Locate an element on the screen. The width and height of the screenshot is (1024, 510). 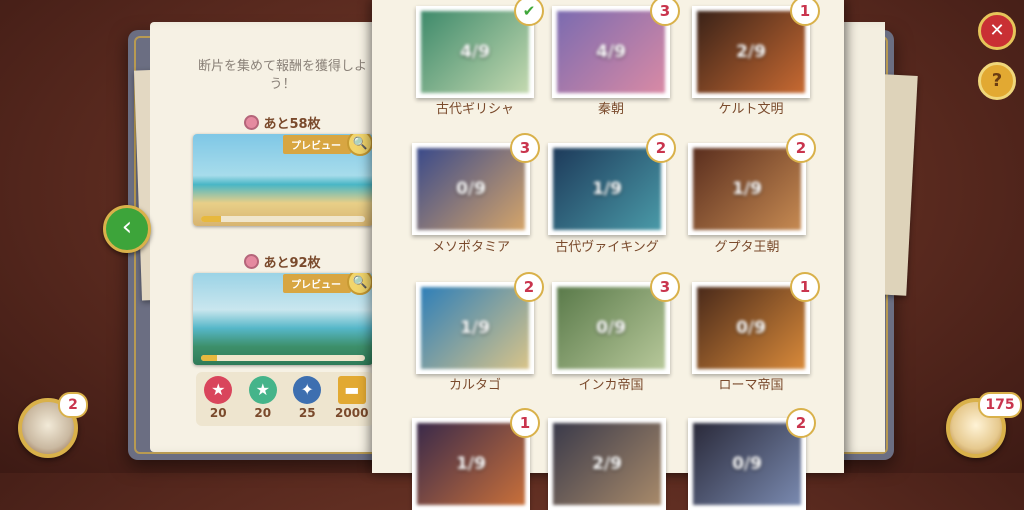
puzzle-preview-1: プレビュー 🔍 is located at coordinates (283, 180).